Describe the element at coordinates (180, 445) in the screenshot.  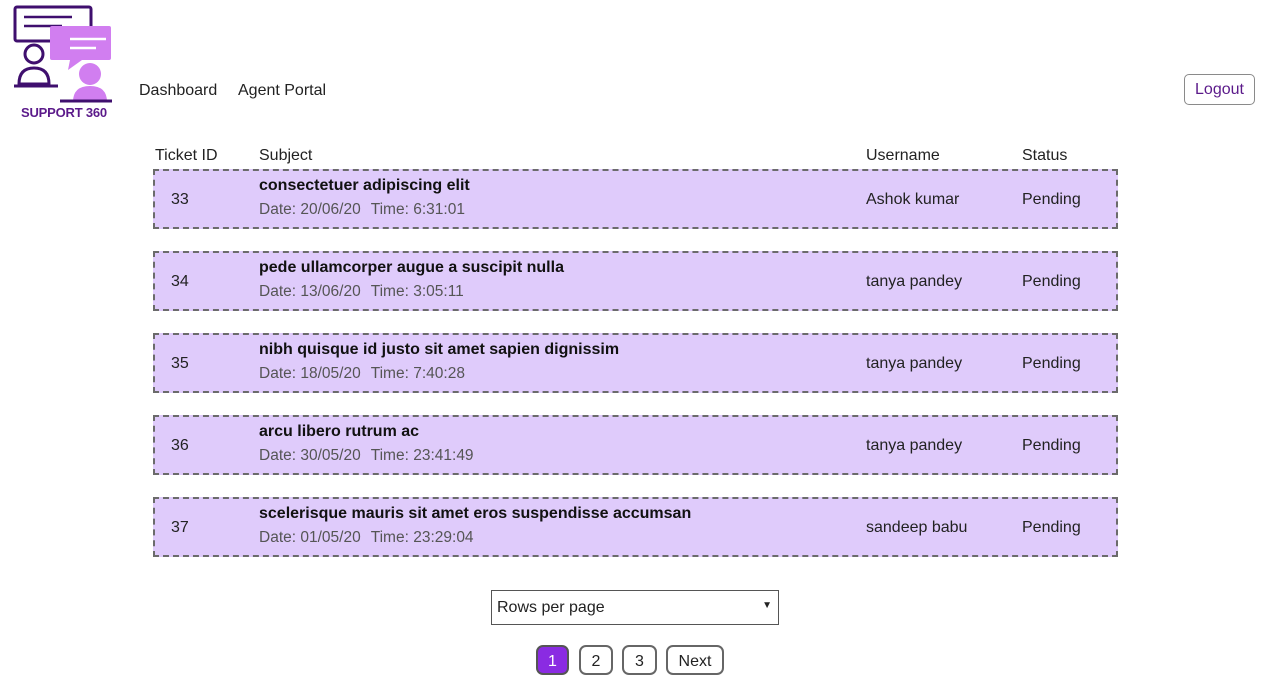
I see `ticket-id: 36` at that location.